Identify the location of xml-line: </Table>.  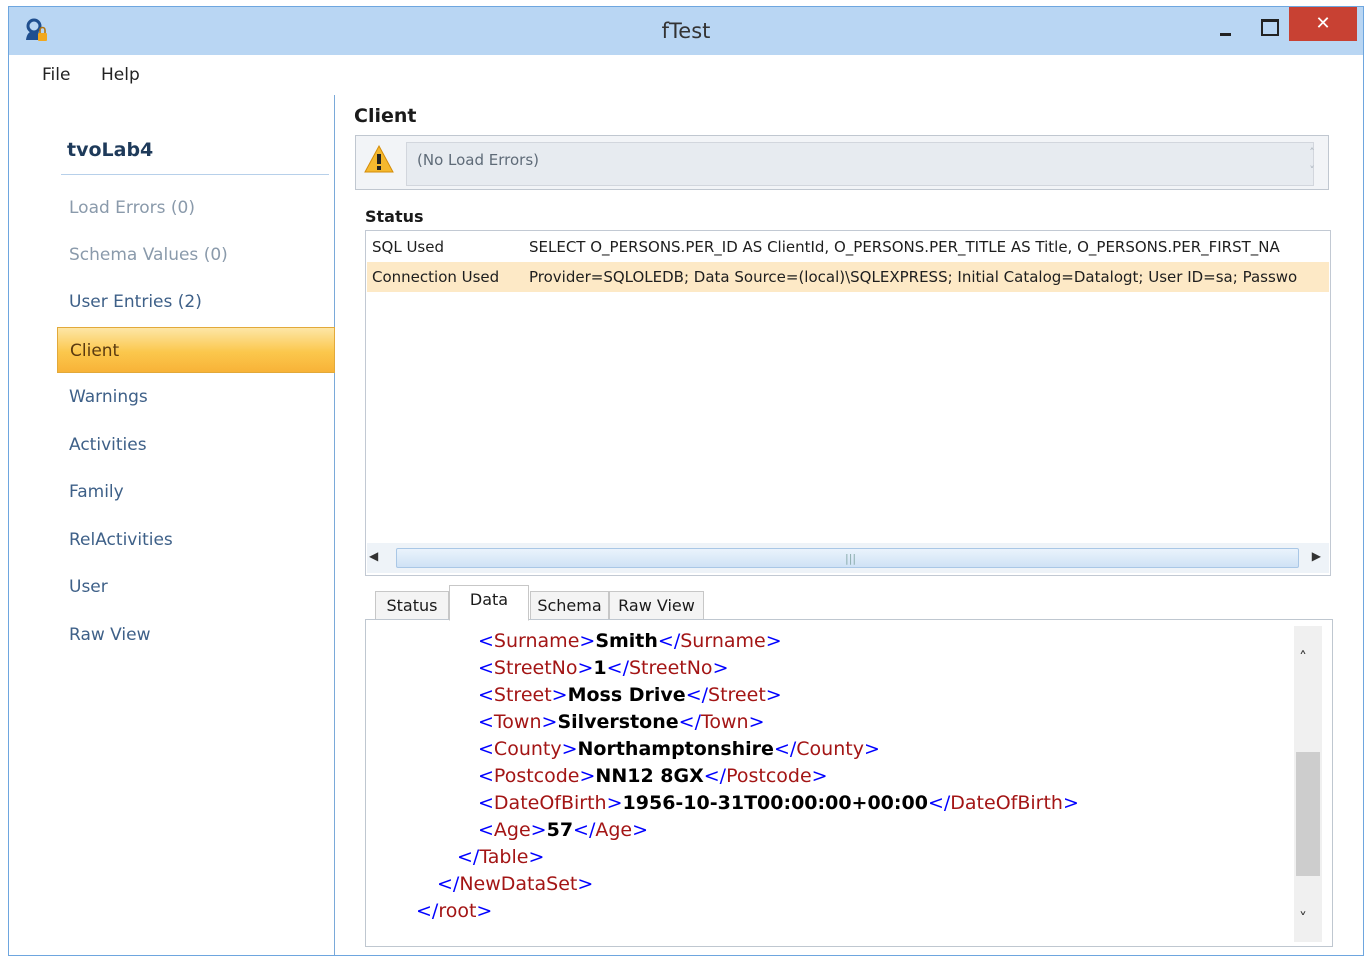
(826, 857).